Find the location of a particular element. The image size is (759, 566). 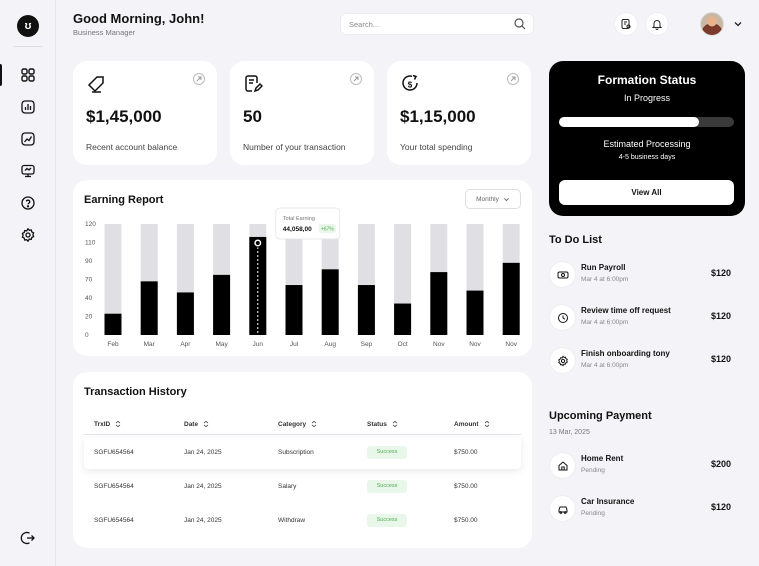

todo-item: Run Payroll Mar 4 at 6:00pm $120 is located at coordinates (647, 275).